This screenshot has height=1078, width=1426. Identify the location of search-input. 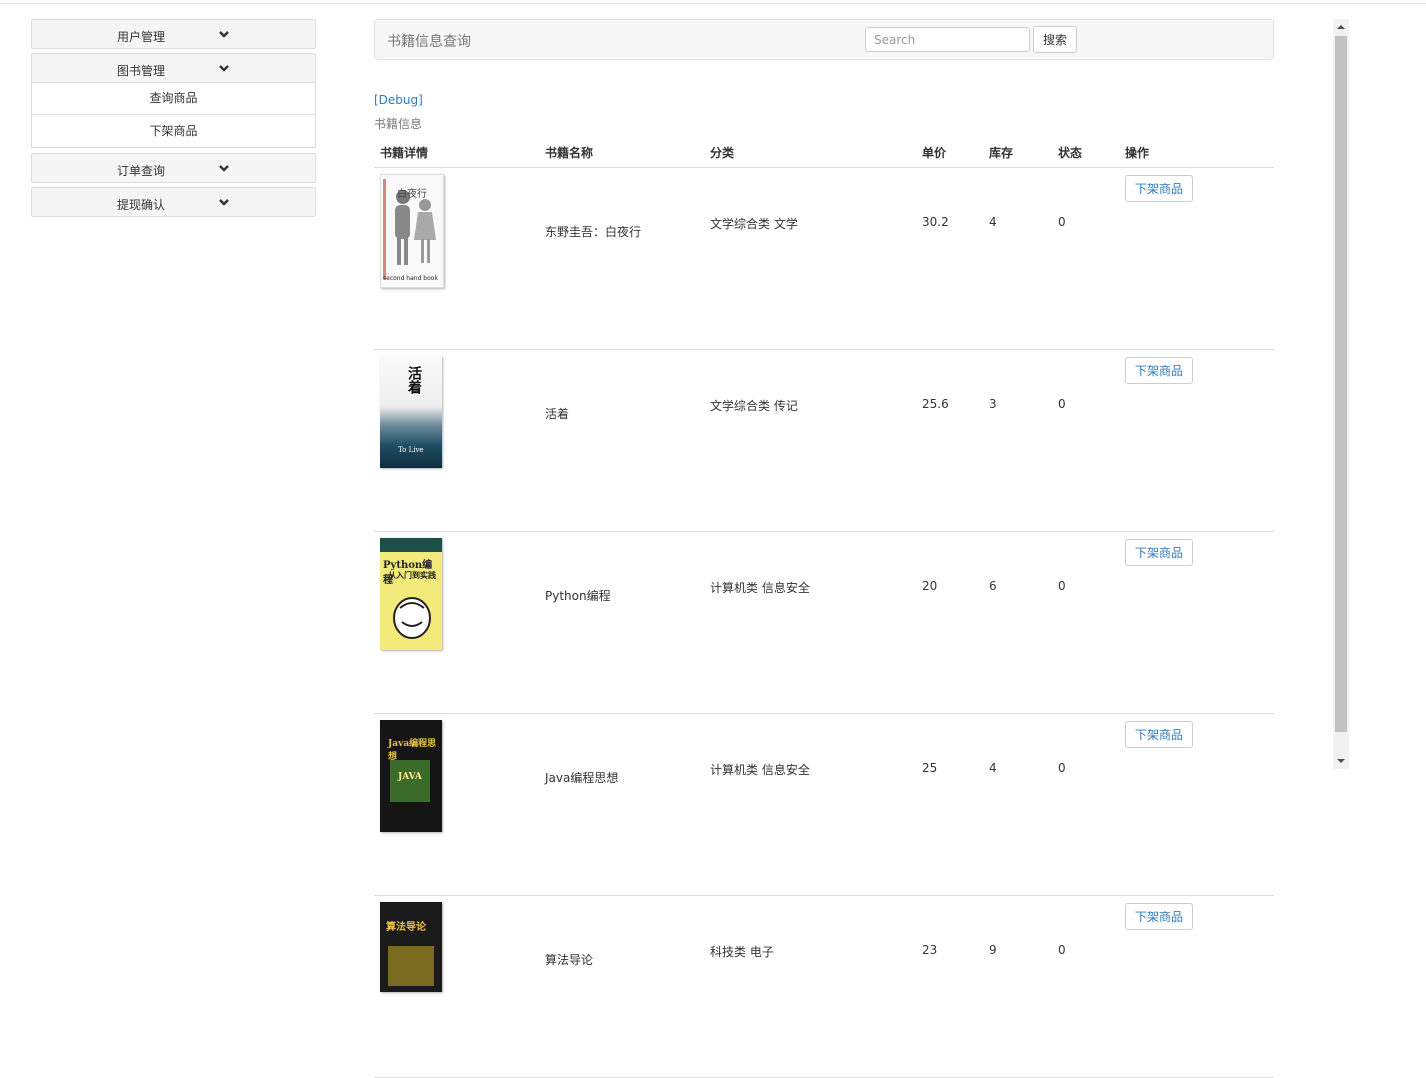
(947, 39).